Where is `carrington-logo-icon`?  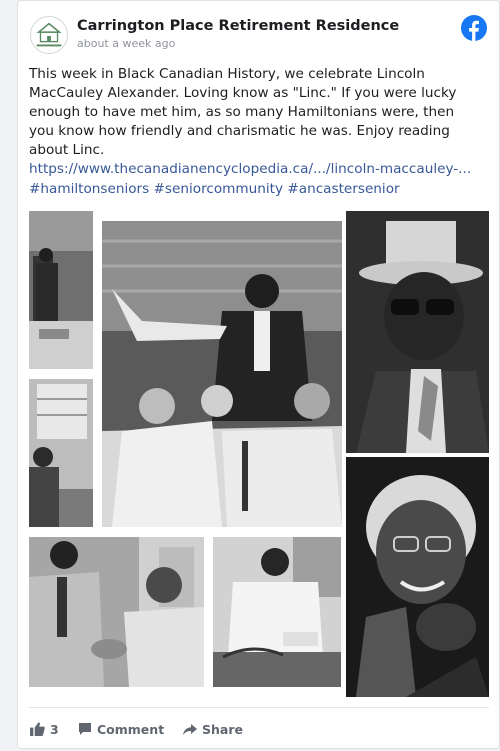
carrington-logo-icon is located at coordinates (49, 35).